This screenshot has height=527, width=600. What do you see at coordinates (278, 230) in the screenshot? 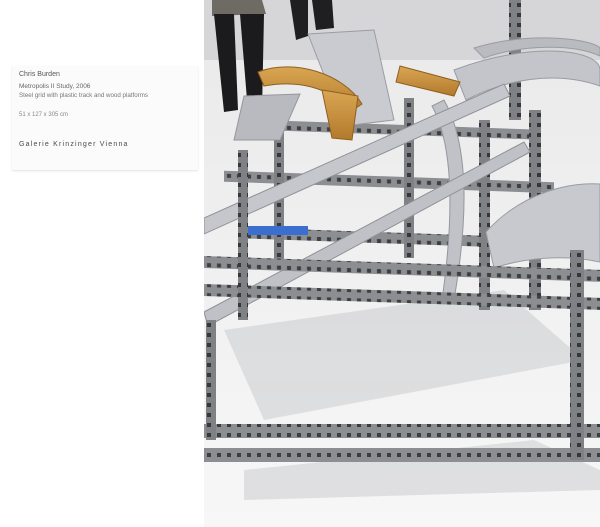
I see `blue-part` at bounding box center [278, 230].